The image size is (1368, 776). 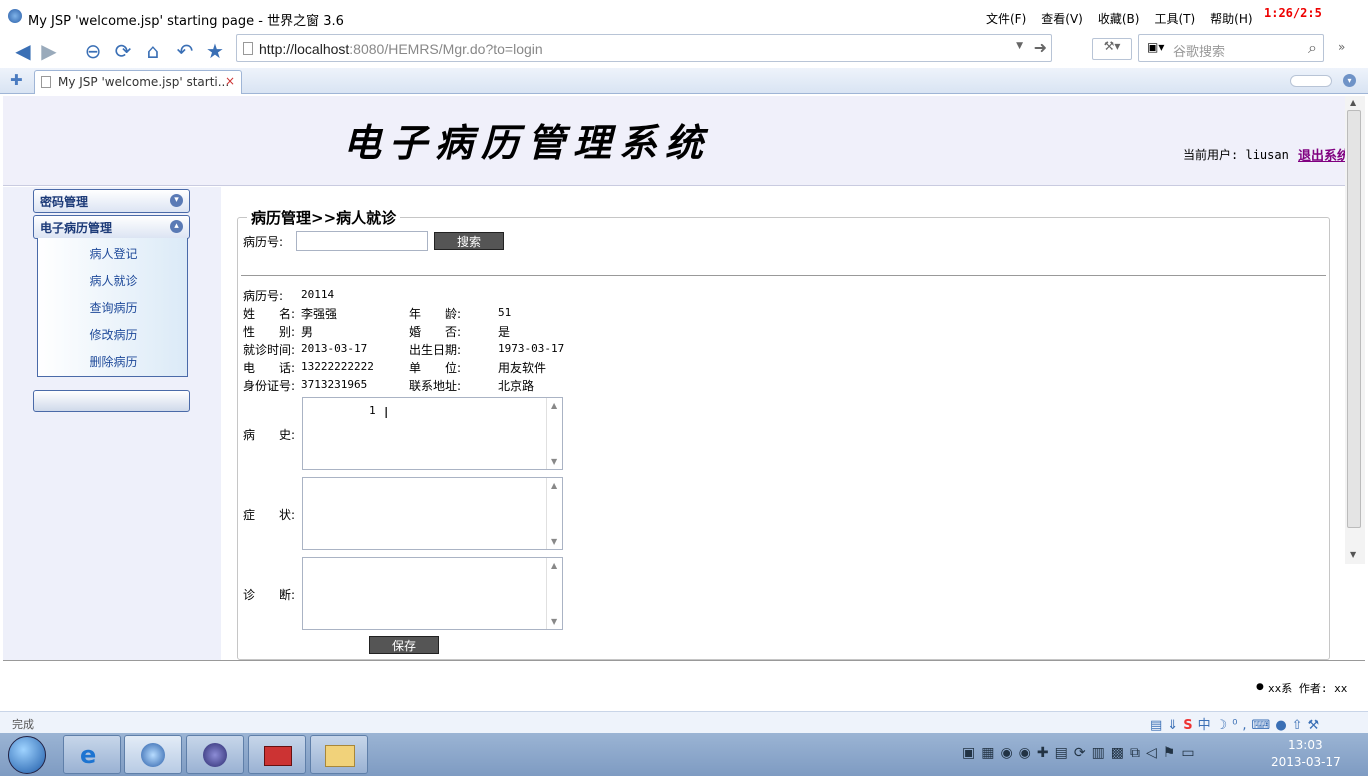 What do you see at coordinates (1354, 319) in the screenshot?
I see `scroll-thumb` at bounding box center [1354, 319].